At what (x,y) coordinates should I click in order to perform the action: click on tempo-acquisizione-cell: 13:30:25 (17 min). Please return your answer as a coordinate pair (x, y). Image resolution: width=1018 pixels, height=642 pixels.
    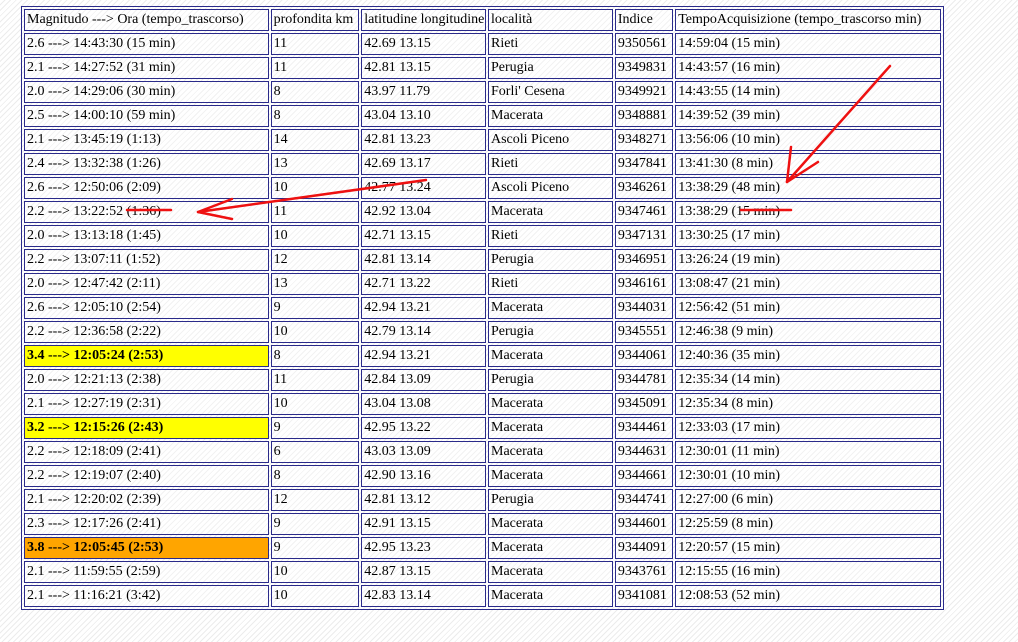
    Looking at the image, I should click on (808, 236).